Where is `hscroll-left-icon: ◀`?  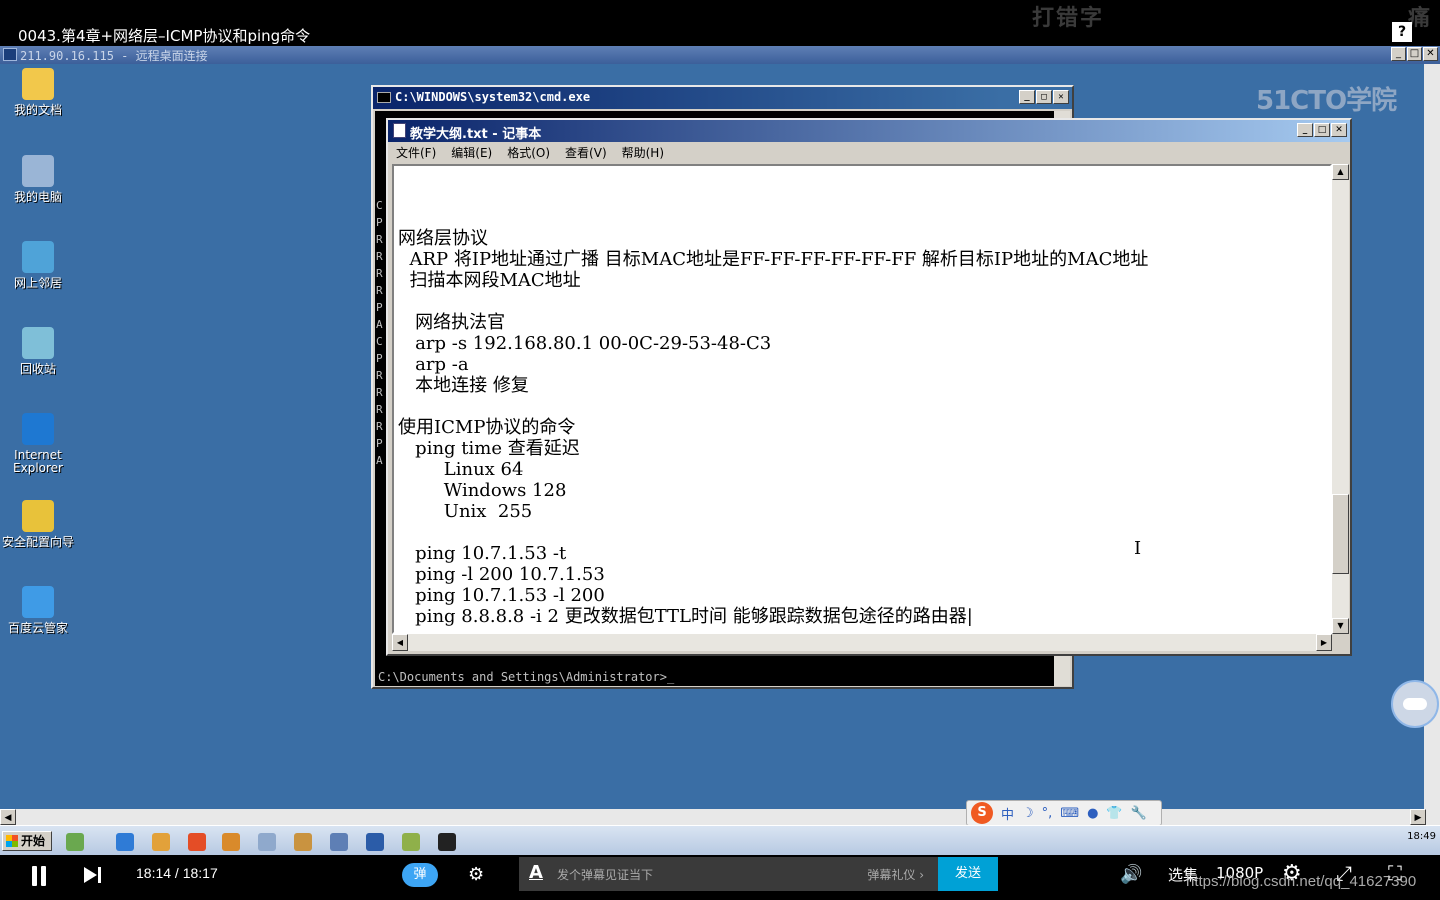 hscroll-left-icon: ◀ is located at coordinates (8, 817).